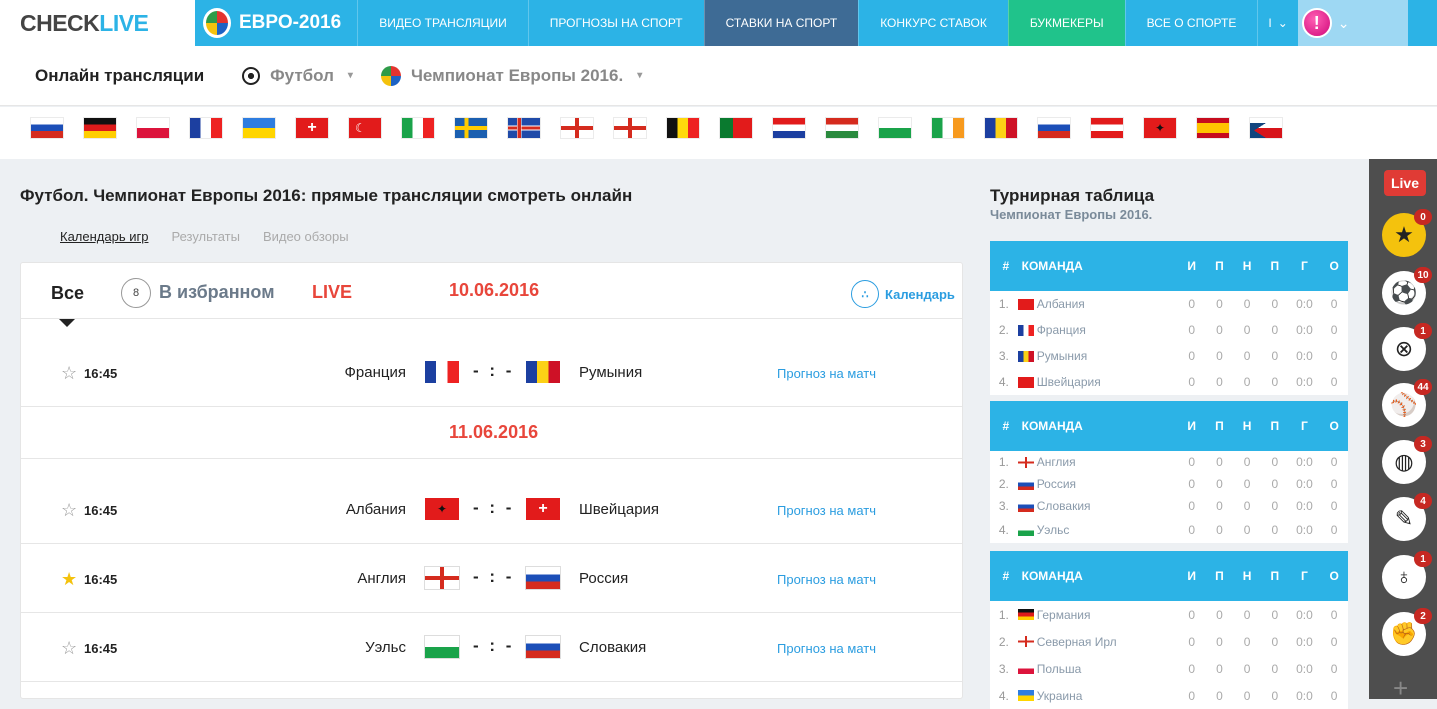 This screenshot has height=709, width=1437. I want to click on flag-czech-icon, so click(1266, 128).